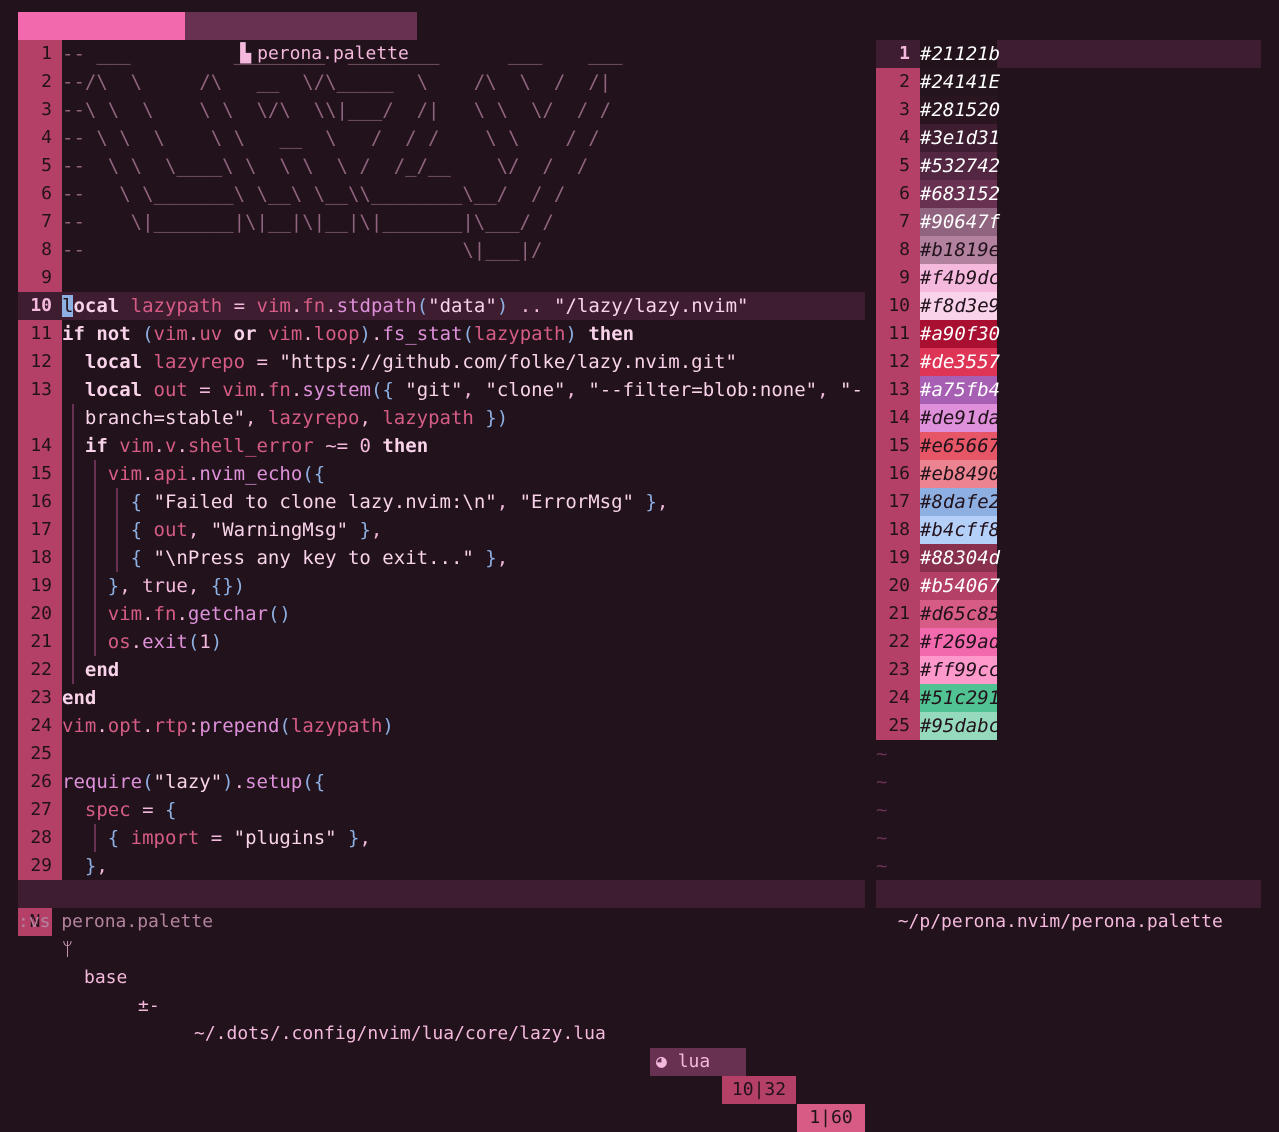 This screenshot has height=1132, width=1279. What do you see at coordinates (188, 782) in the screenshot?
I see `code-token: "lazy"` at bounding box center [188, 782].